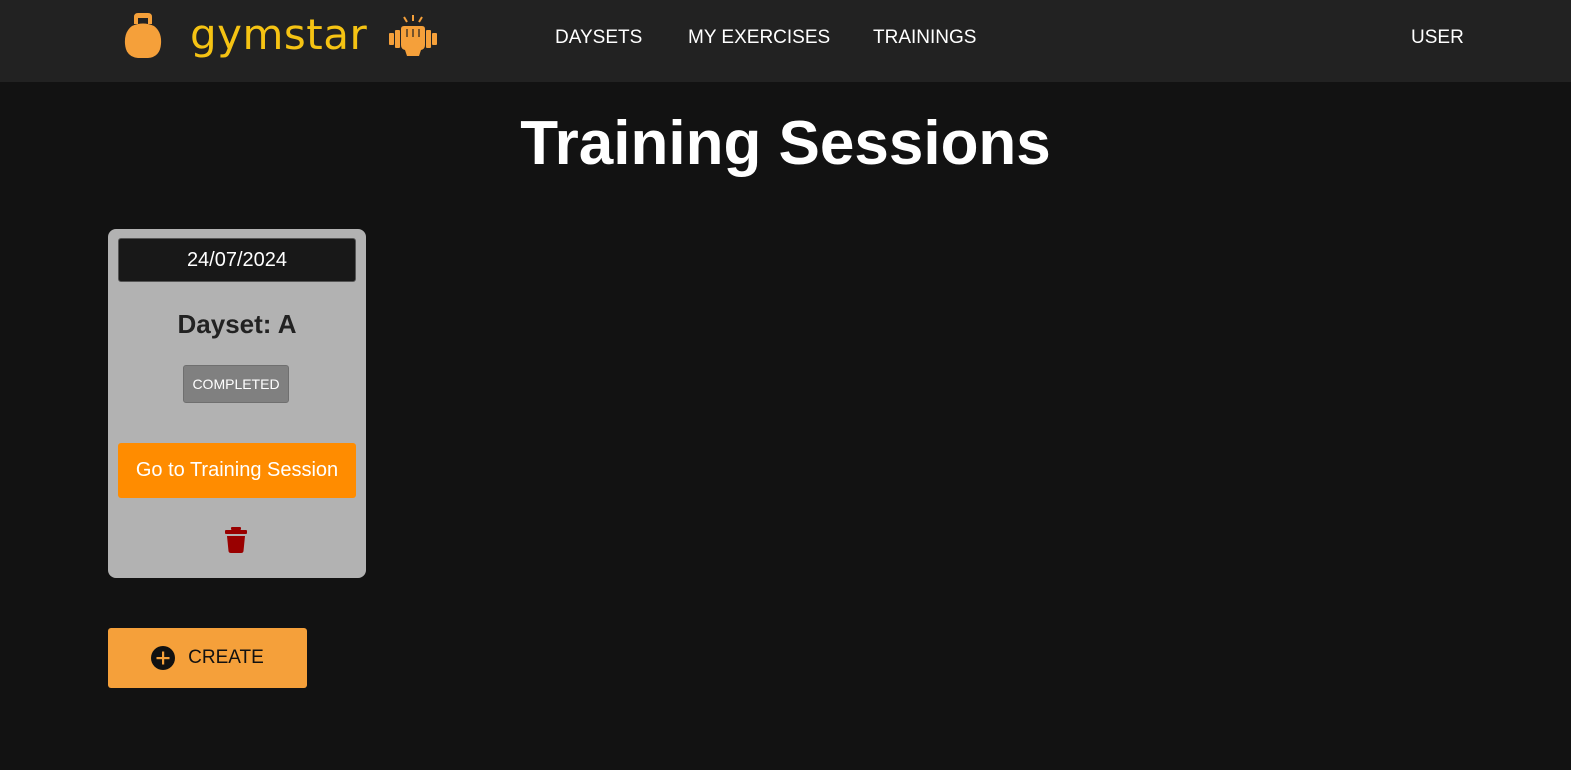 The image size is (1571, 770). I want to click on go-to-training-session-button: Go to Training Session, so click(237, 470).